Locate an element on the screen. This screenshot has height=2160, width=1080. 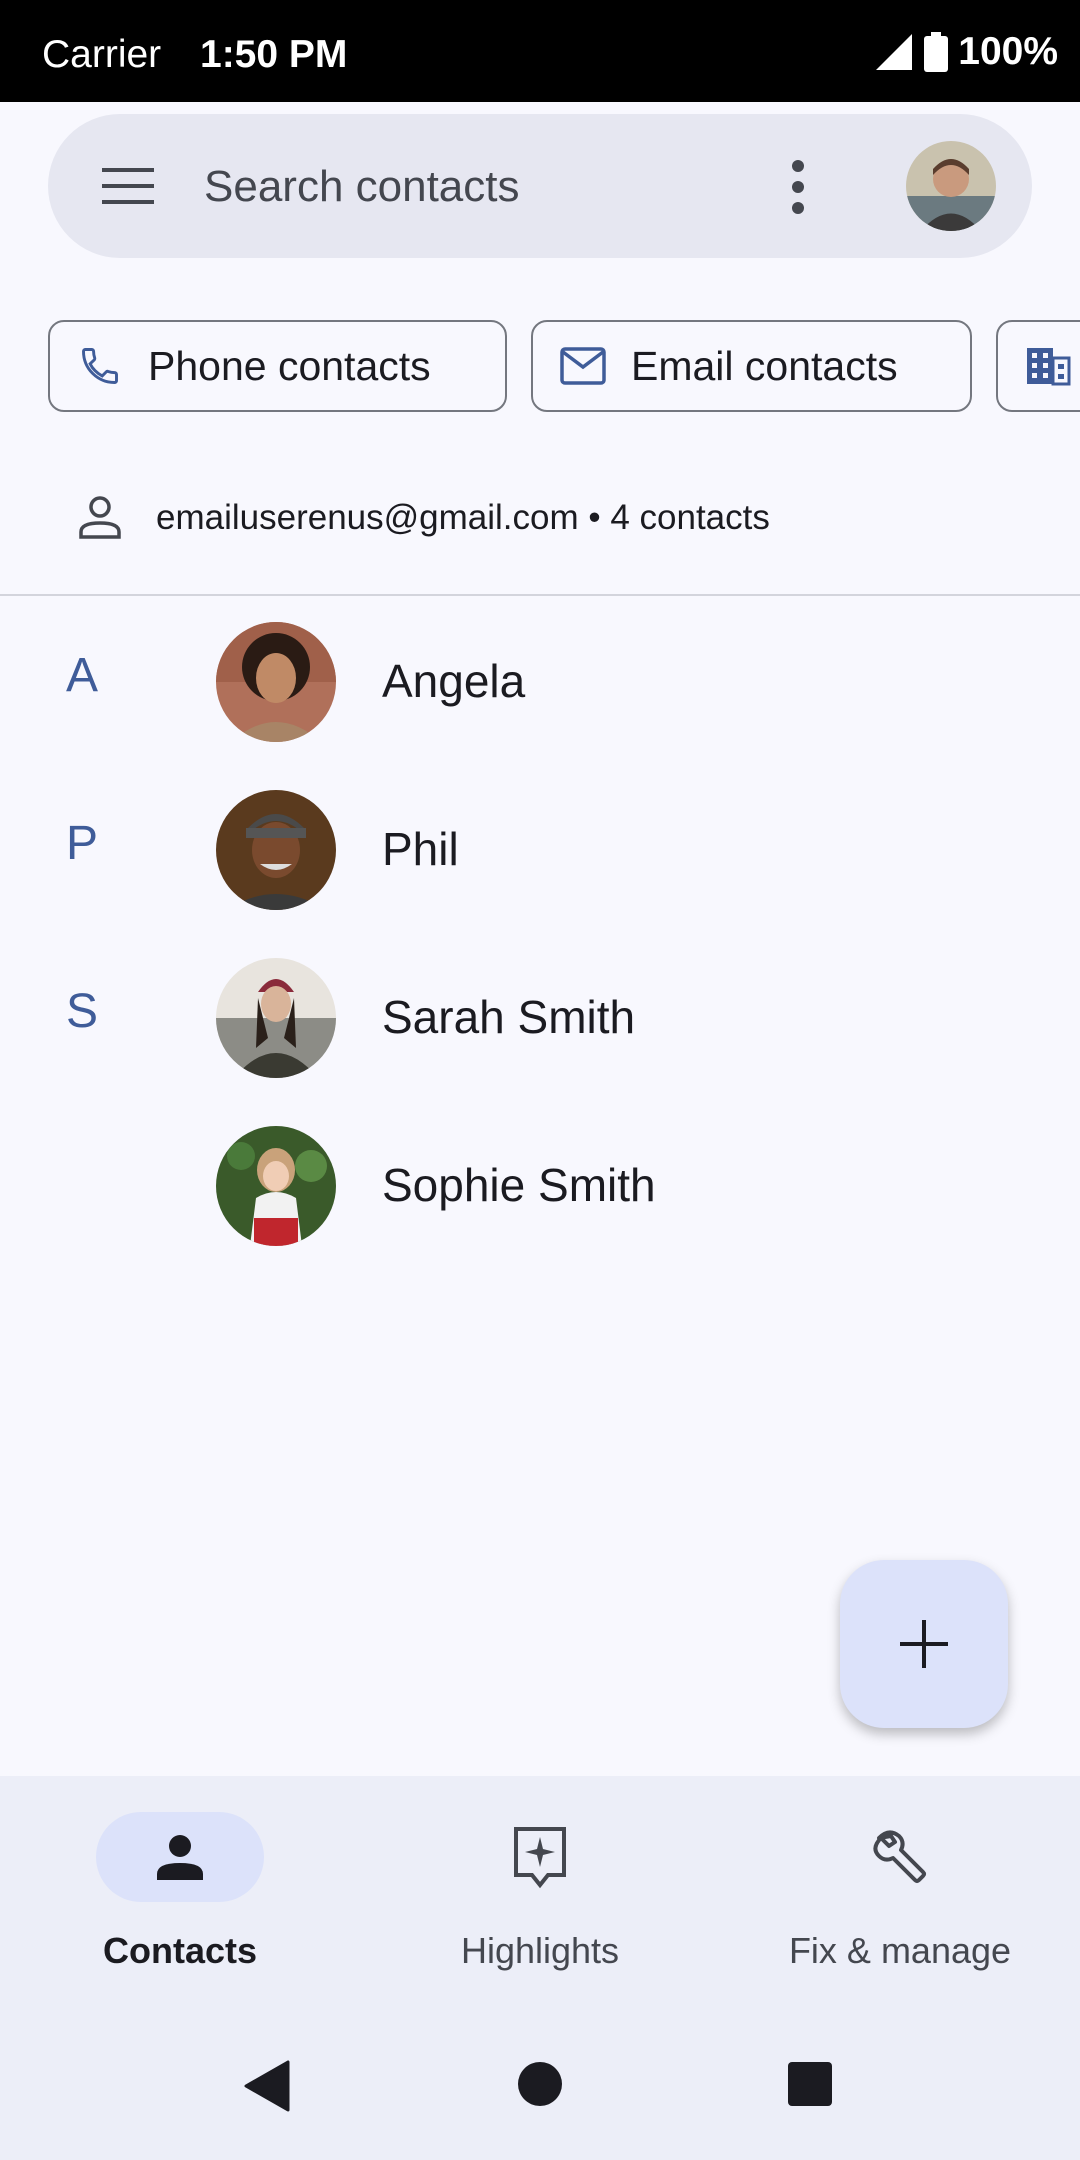
contact-row: Sophie Smith is located at coordinates (540, 1186).